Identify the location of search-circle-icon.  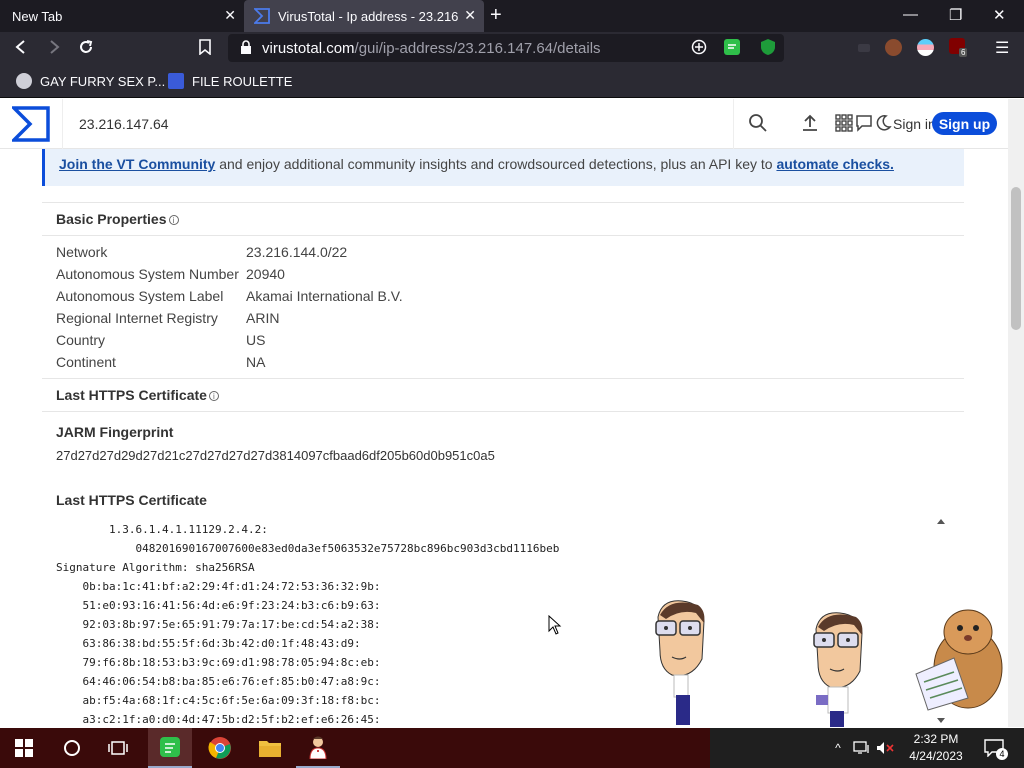
(72, 748).